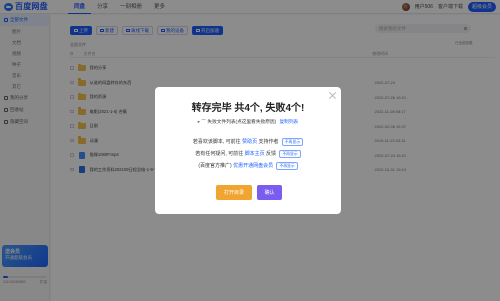 The image size is (500, 301). I want to click on close-icon, so click(332, 95).